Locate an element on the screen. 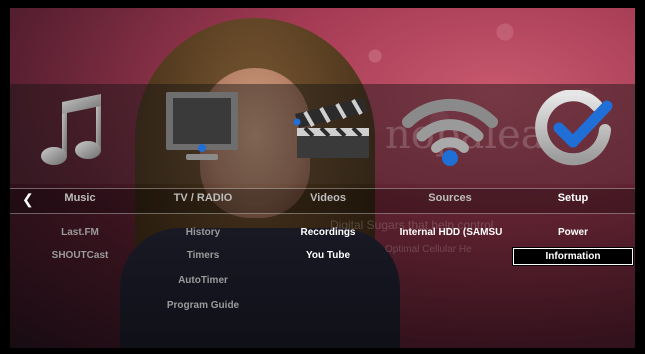 This screenshot has height=354, width=645. submenu-item-timers: Timers is located at coordinates (203, 255).